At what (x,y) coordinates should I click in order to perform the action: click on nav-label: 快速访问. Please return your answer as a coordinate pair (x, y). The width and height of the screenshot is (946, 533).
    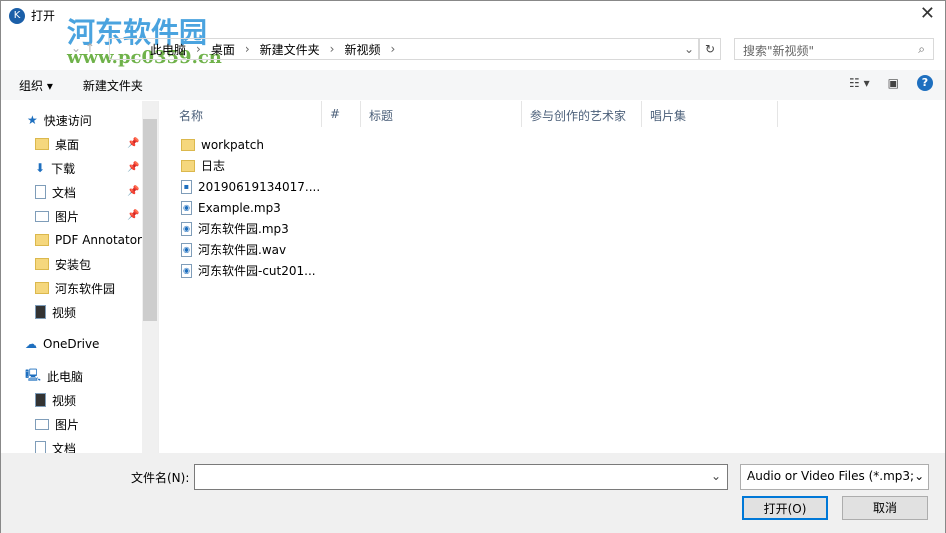
    Looking at the image, I should click on (67, 120).